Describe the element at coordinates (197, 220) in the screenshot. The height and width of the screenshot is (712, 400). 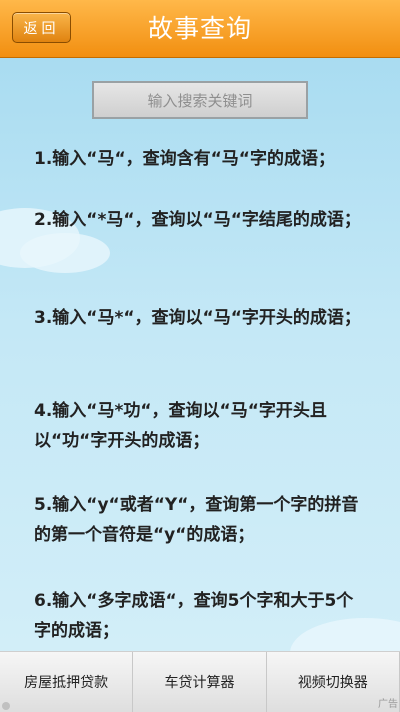
I see `tip-2: 2.输入“*马“，查询以“马“字结尾的成语；` at that location.